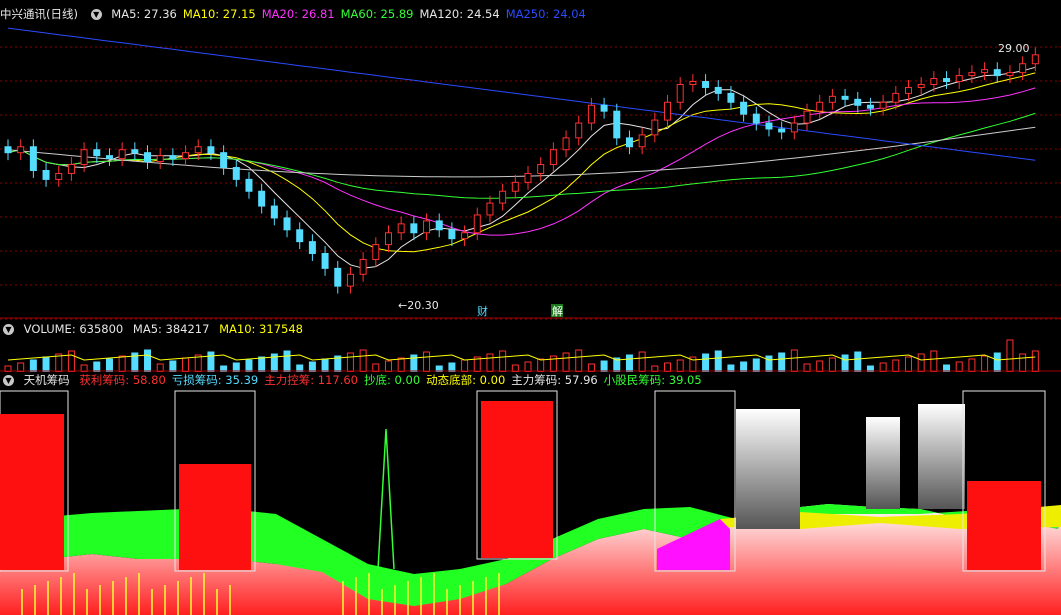 Image resolution: width=1061 pixels, height=615 pixels. What do you see at coordinates (122, 380) in the screenshot?
I see `chip-indicator-0: 获利筹码: 58.80` at bounding box center [122, 380].